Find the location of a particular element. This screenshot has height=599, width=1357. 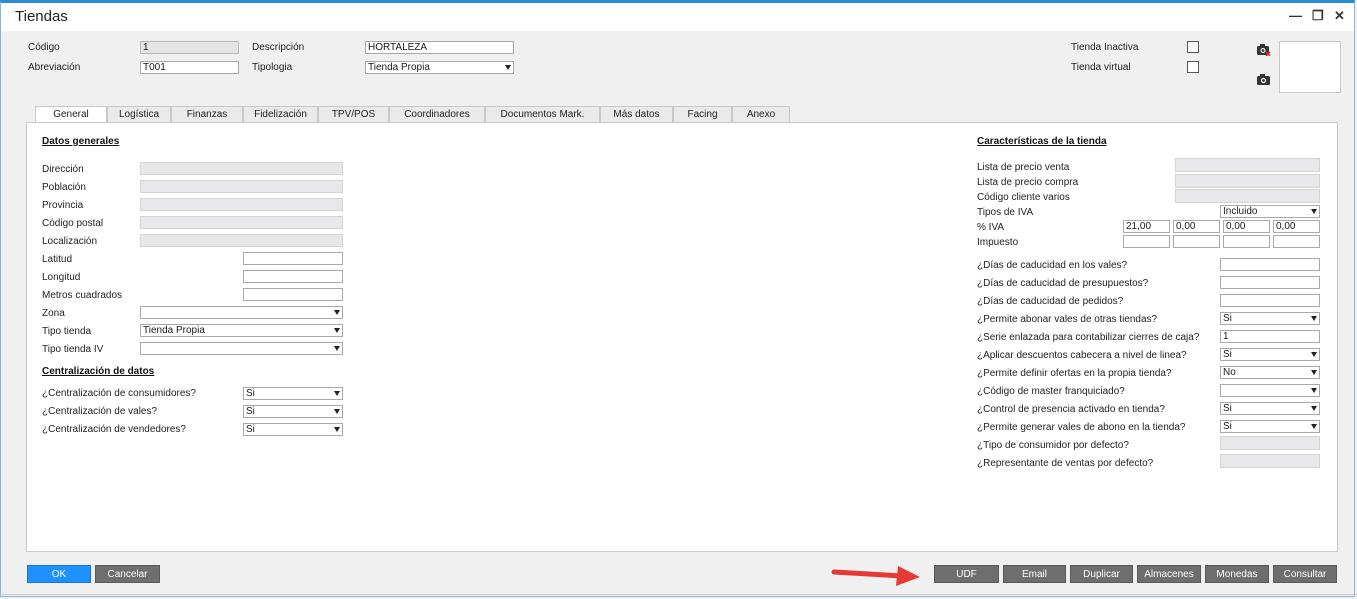

email-button: Email is located at coordinates (1034, 574).